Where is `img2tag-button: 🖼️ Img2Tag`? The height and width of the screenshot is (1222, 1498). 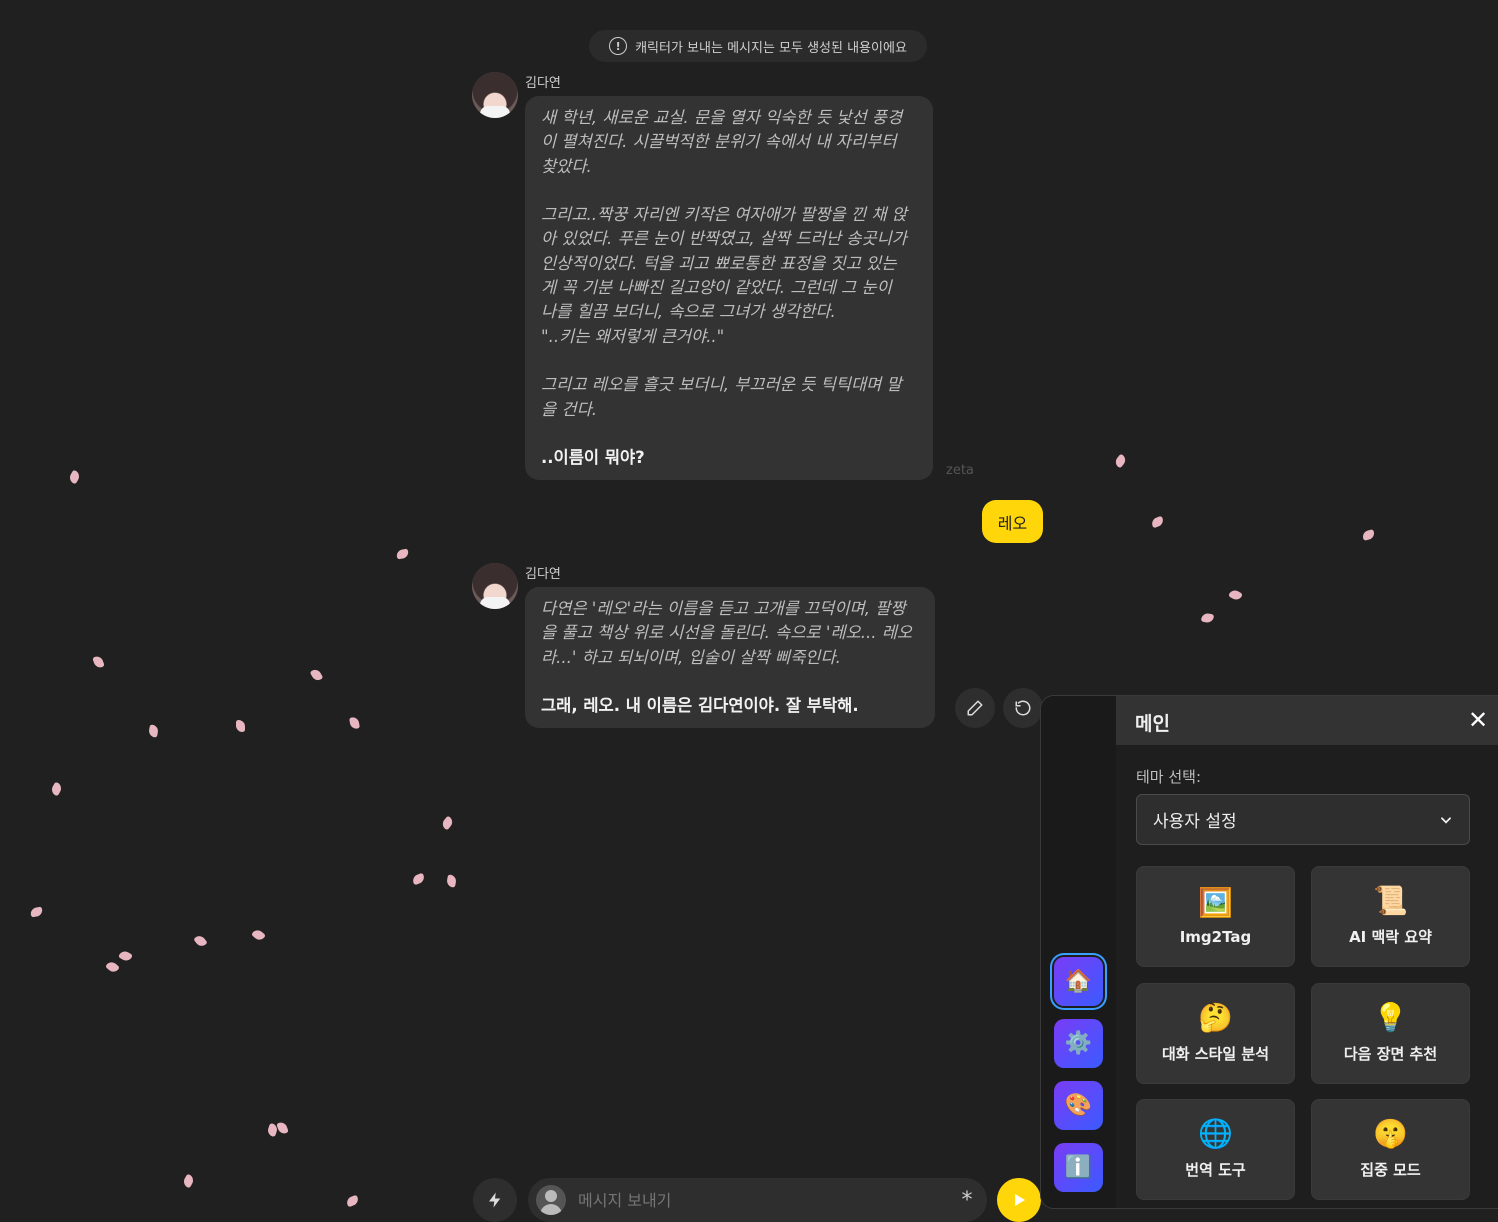 img2tag-button: 🖼️ Img2Tag is located at coordinates (1215, 916).